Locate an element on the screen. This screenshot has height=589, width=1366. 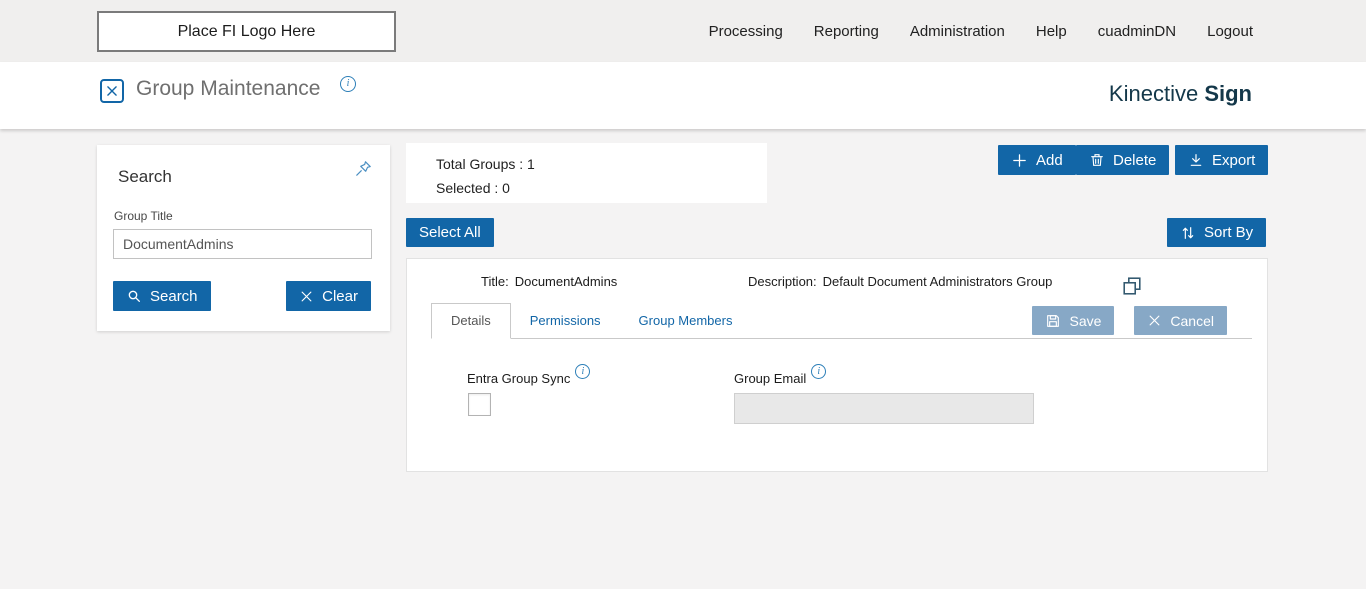
entra-group-sync-label-row: Entra Group Sync i is located at coordinates (529, 375).